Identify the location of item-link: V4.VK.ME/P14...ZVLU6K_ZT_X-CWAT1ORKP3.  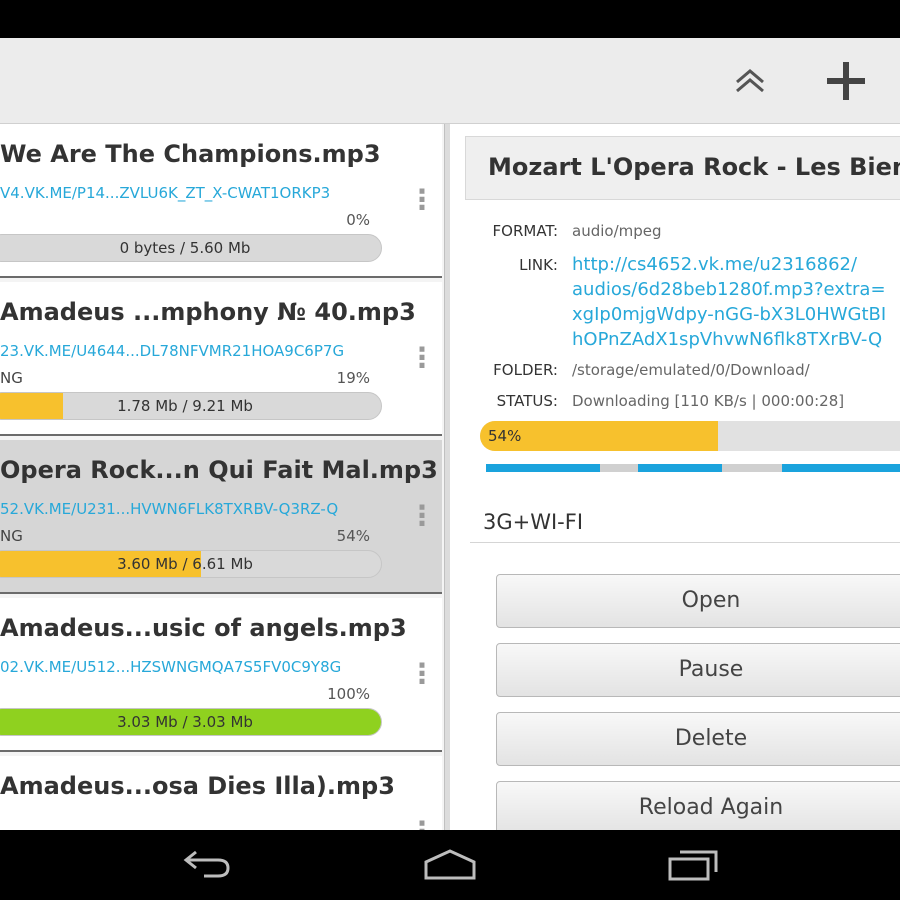
(165, 193).